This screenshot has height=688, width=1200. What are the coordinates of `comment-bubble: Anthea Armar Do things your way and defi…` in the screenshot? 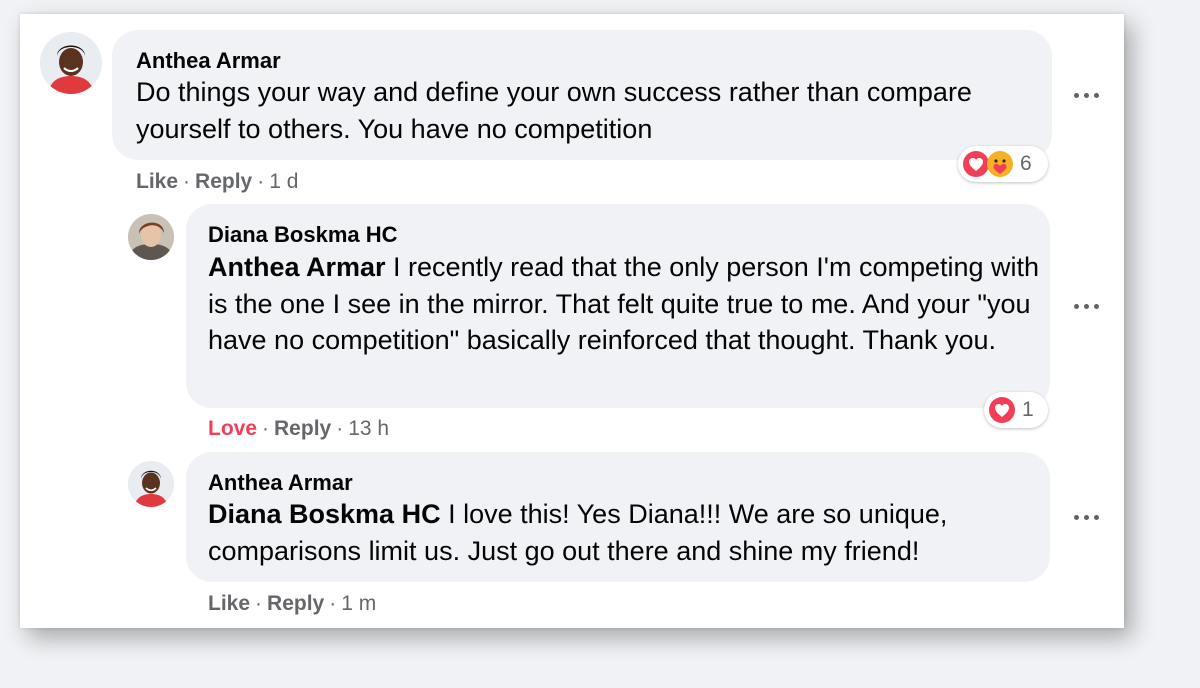 It's located at (582, 95).